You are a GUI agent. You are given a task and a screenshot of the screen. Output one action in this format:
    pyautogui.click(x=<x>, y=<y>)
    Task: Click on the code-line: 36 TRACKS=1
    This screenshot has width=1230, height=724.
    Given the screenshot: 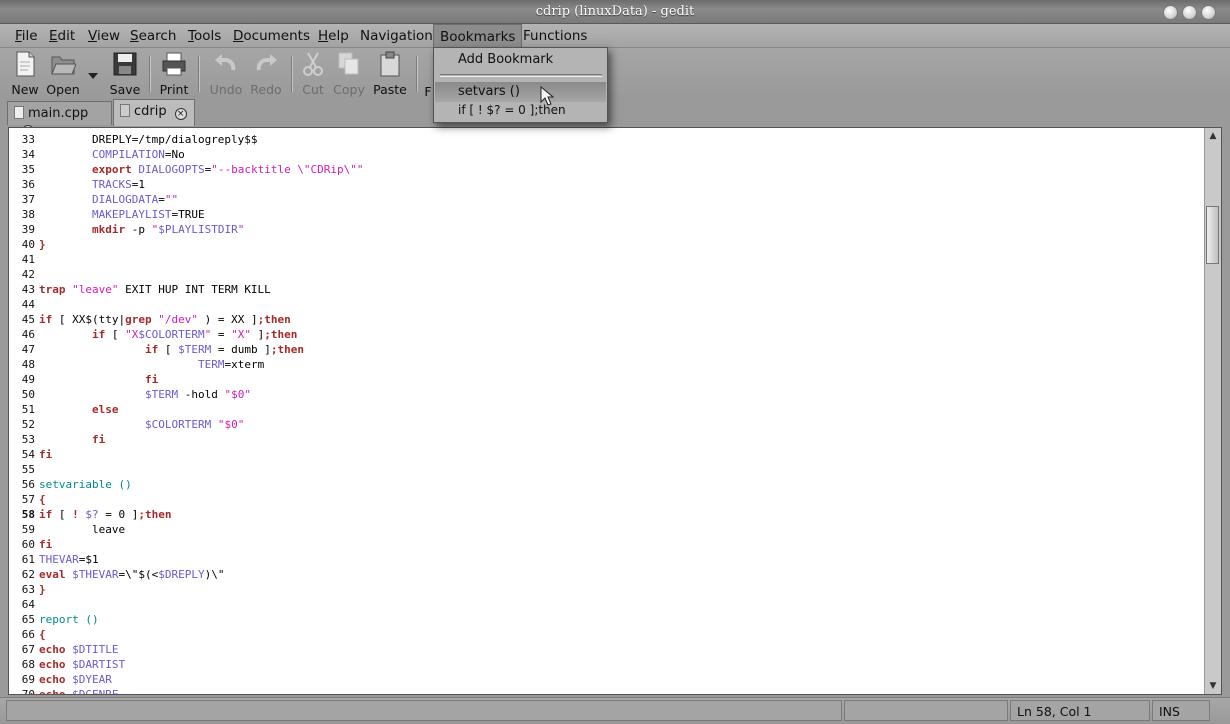 What is the action you would take?
    pyautogui.click(x=606, y=184)
    